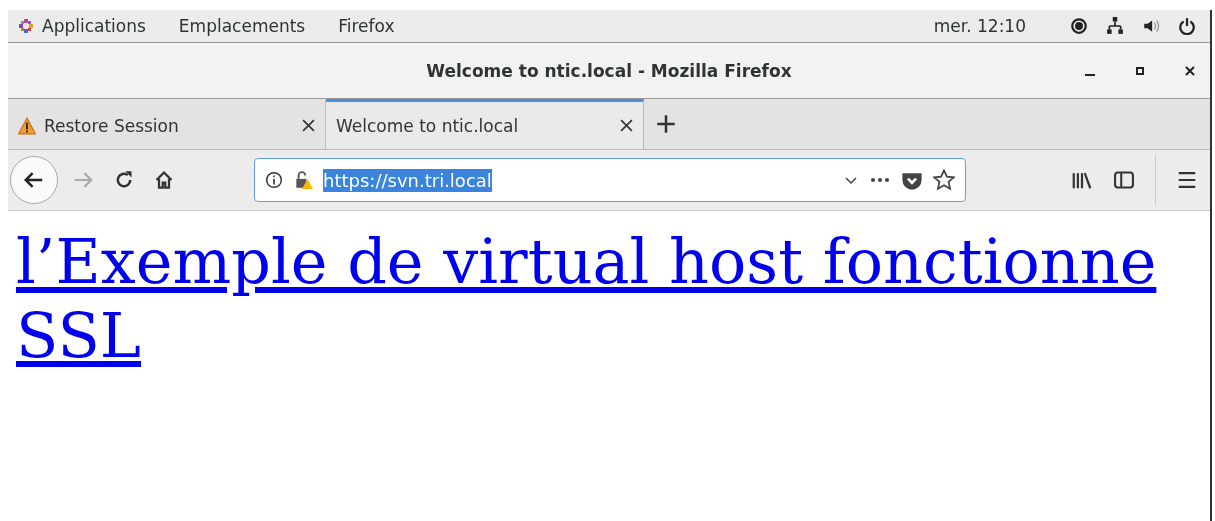 This screenshot has height=521, width=1215. Describe the element at coordinates (274, 180) in the screenshot. I see `info-icon` at that location.